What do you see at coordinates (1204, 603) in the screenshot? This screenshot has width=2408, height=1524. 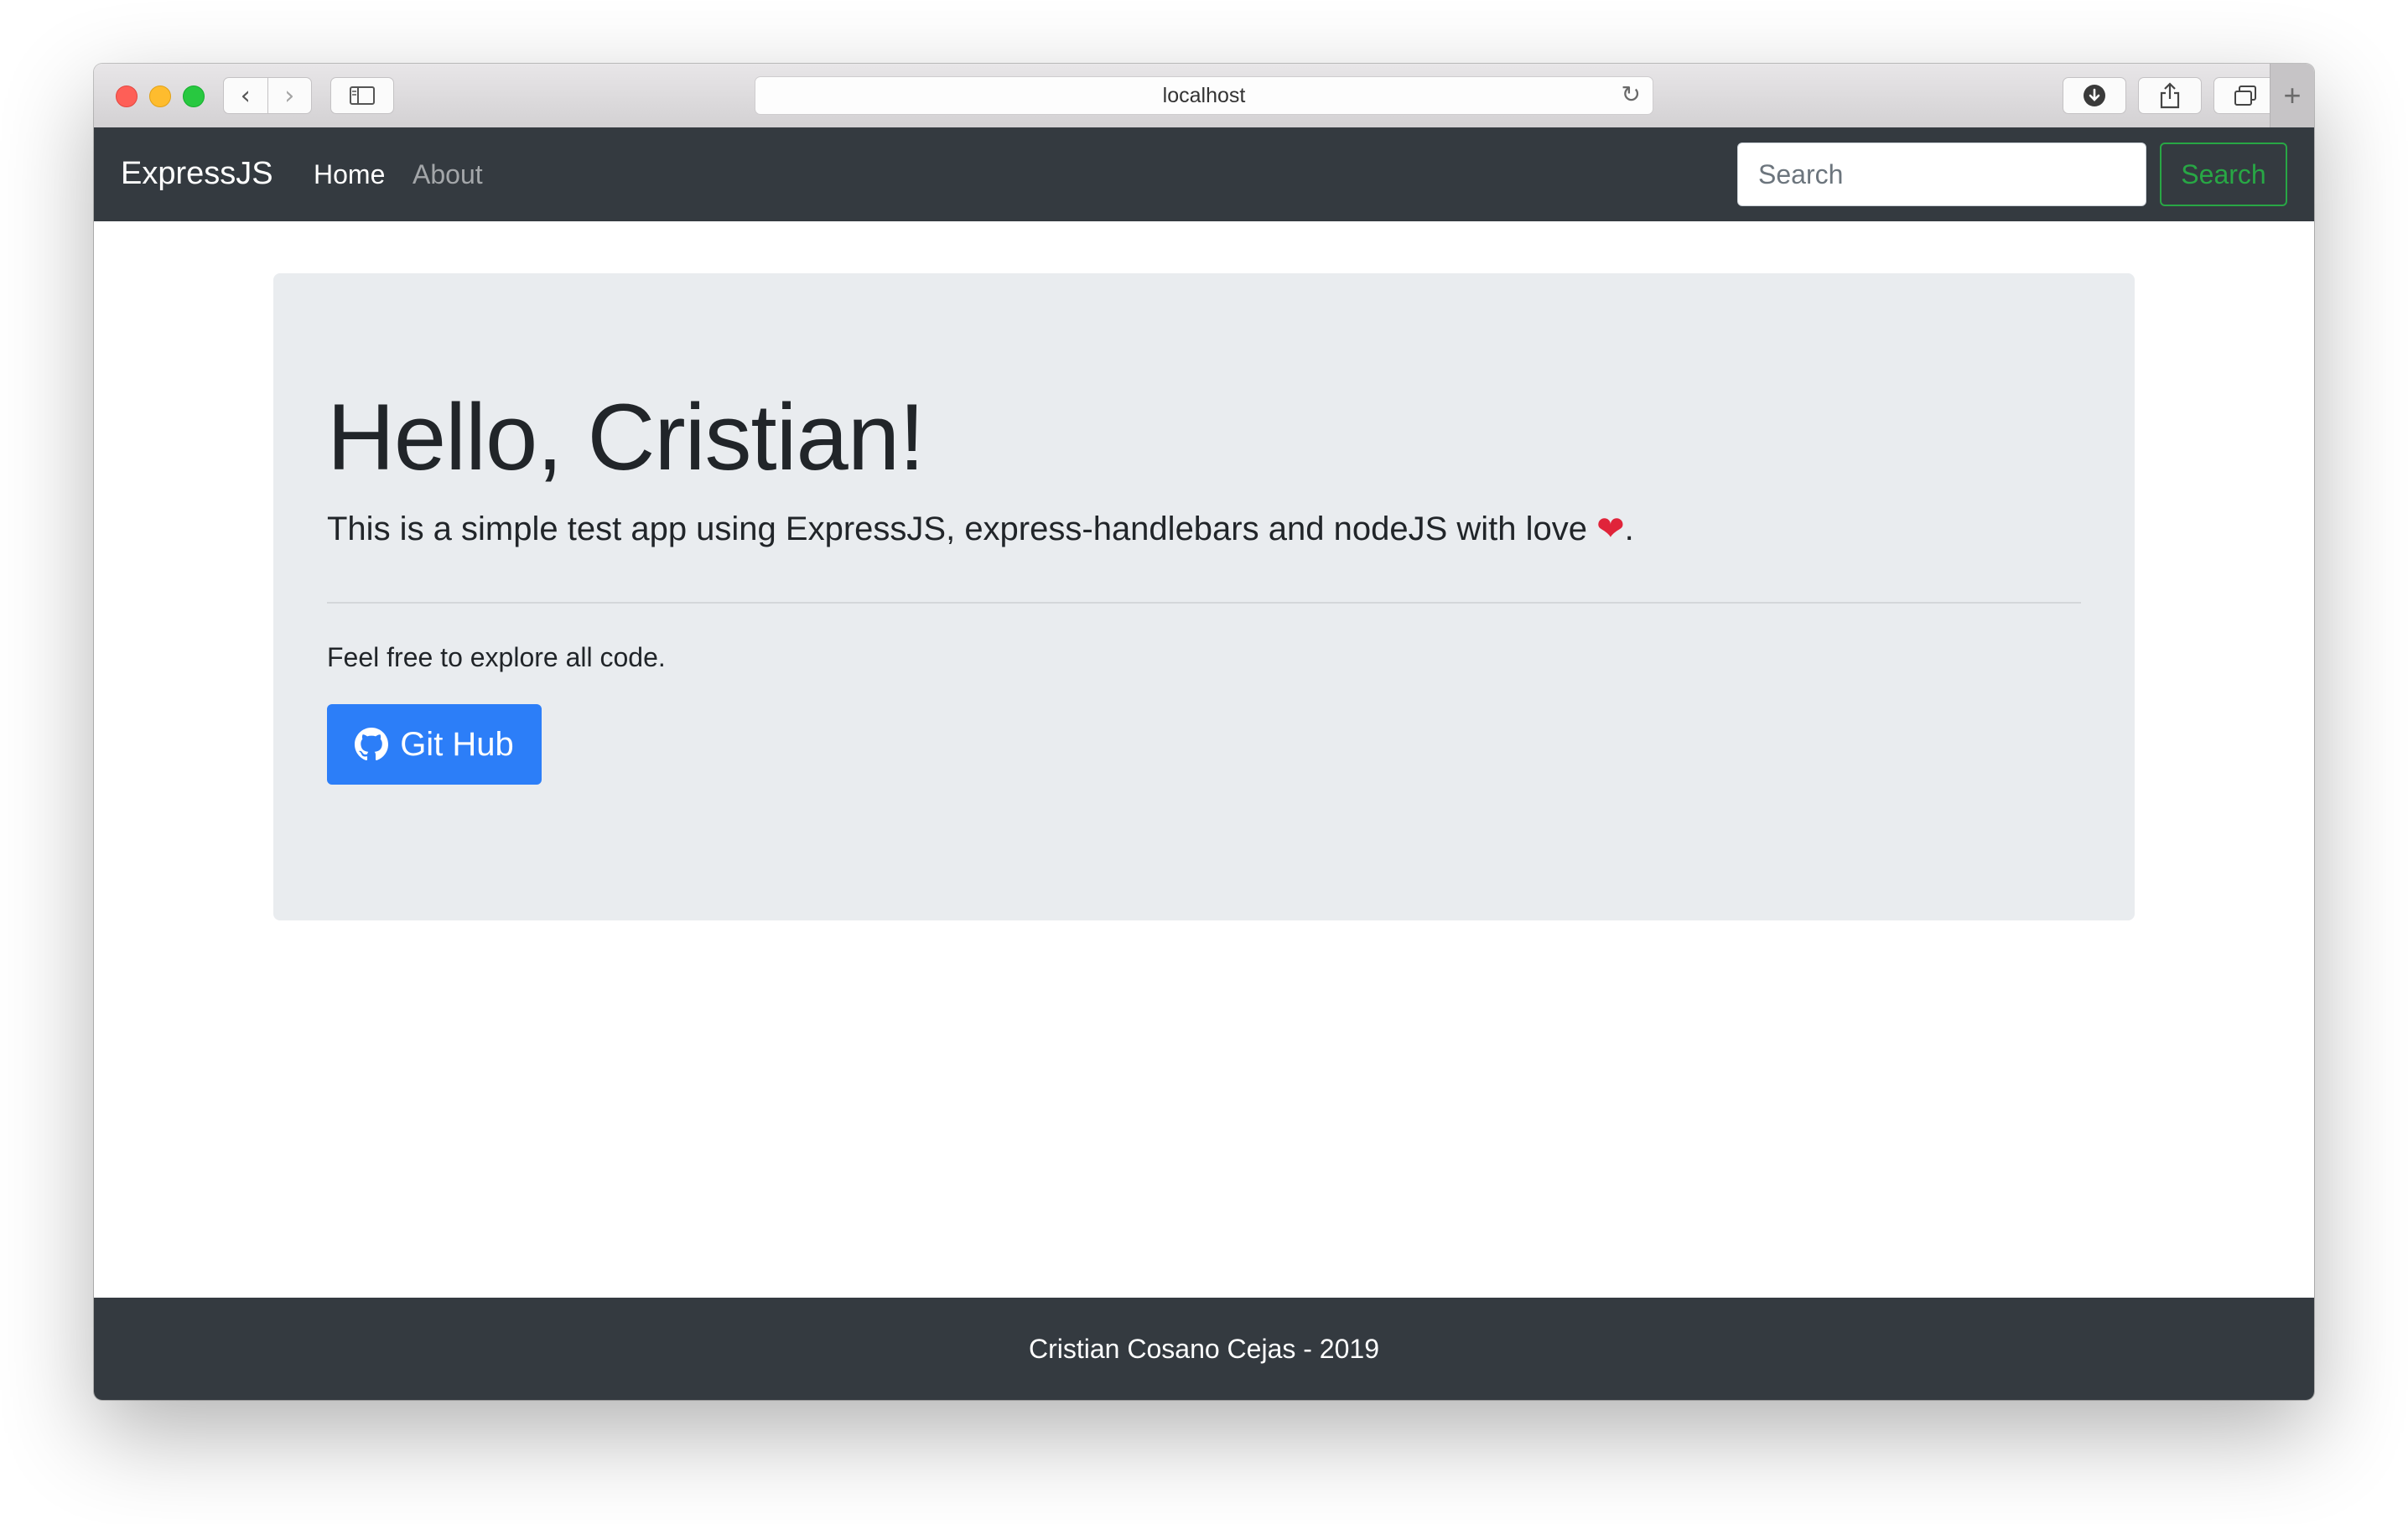 I see `divider` at bounding box center [1204, 603].